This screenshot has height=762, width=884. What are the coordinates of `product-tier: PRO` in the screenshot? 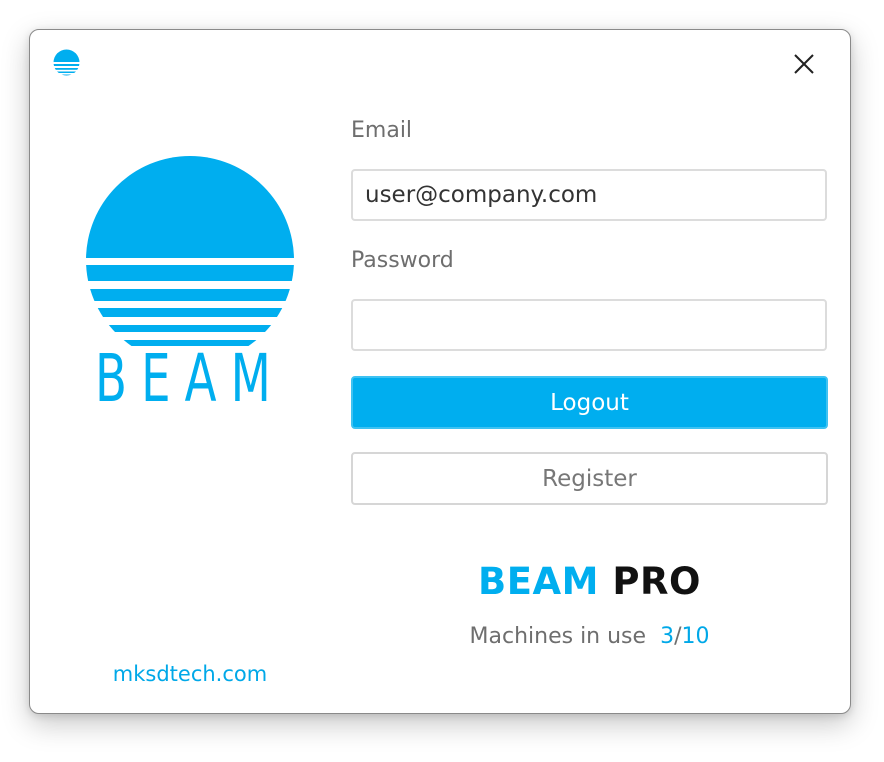 It's located at (656, 581).